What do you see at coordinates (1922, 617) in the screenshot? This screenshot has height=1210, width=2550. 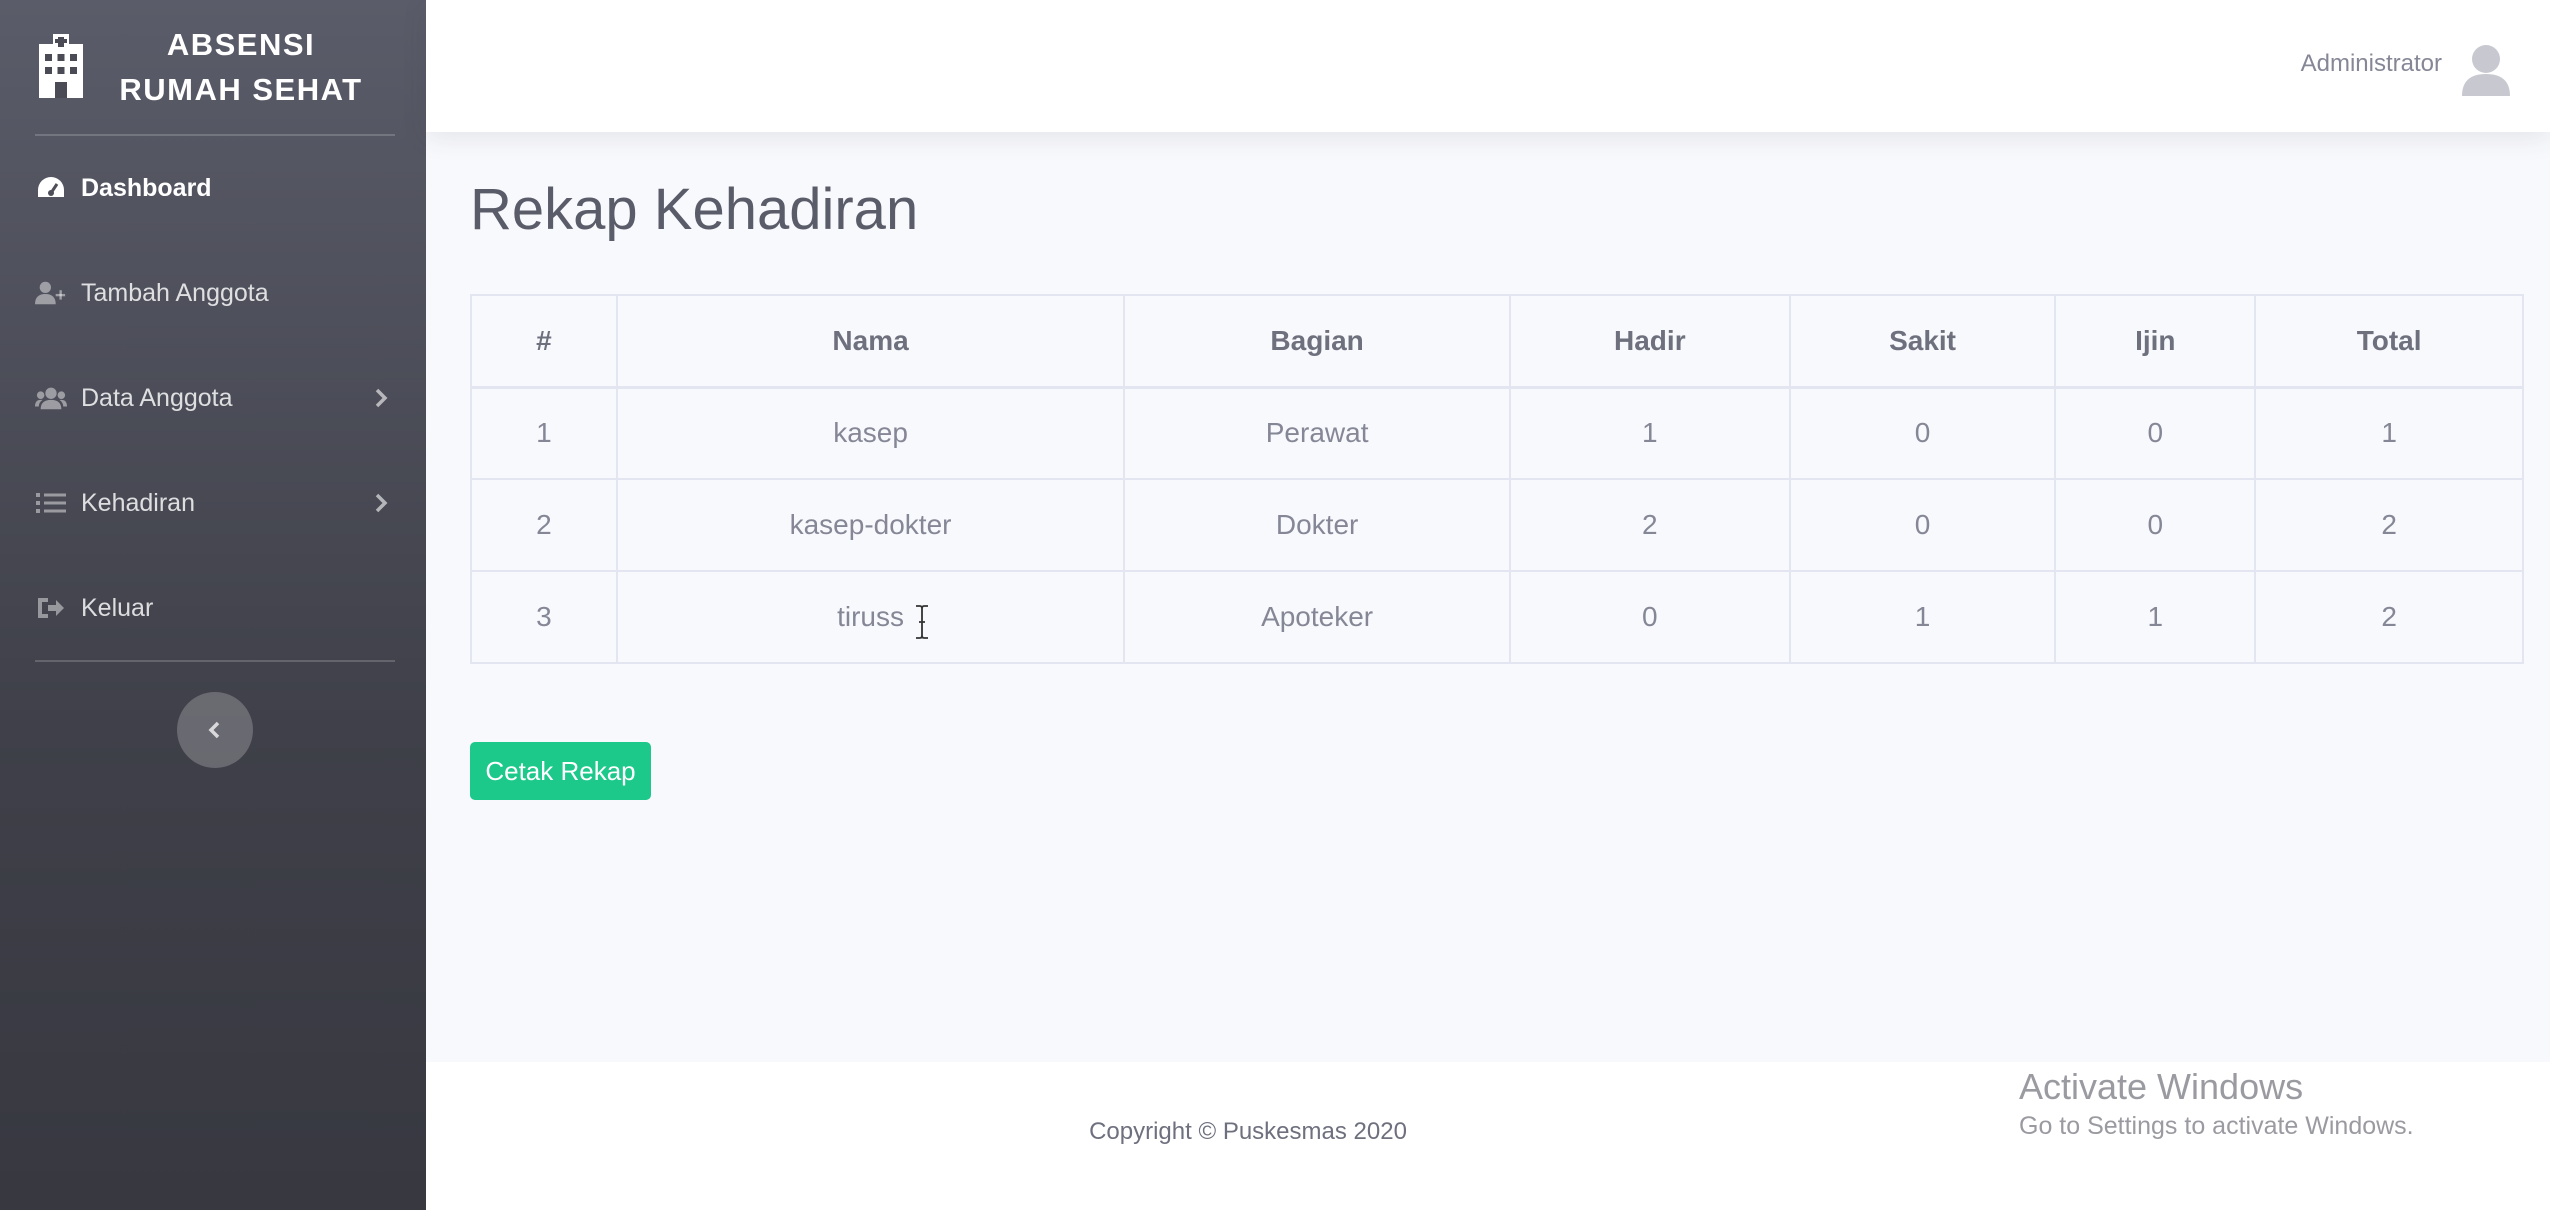 I see `cell-sakit: 1` at bounding box center [1922, 617].